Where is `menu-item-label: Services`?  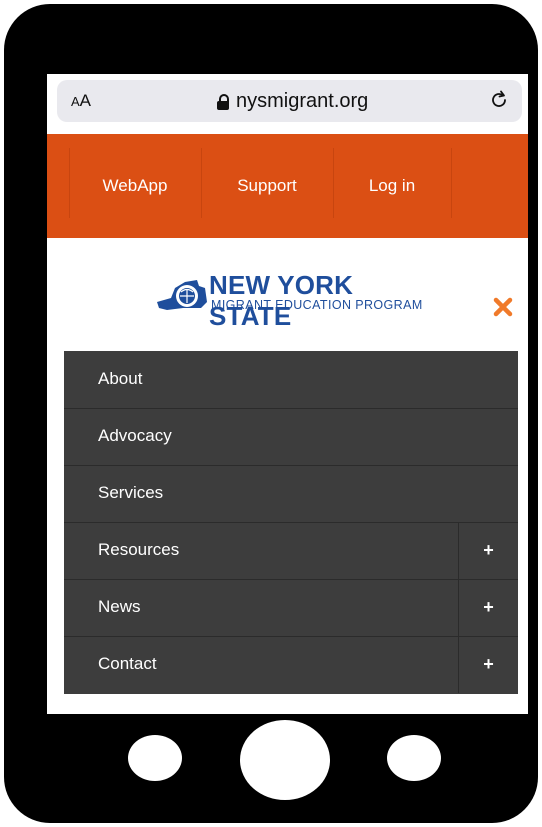 menu-item-label: Services is located at coordinates (131, 492).